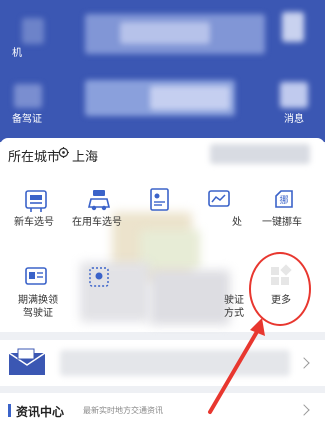 This screenshot has height=435, width=325. I want to click on annotation-circle, so click(280, 289).